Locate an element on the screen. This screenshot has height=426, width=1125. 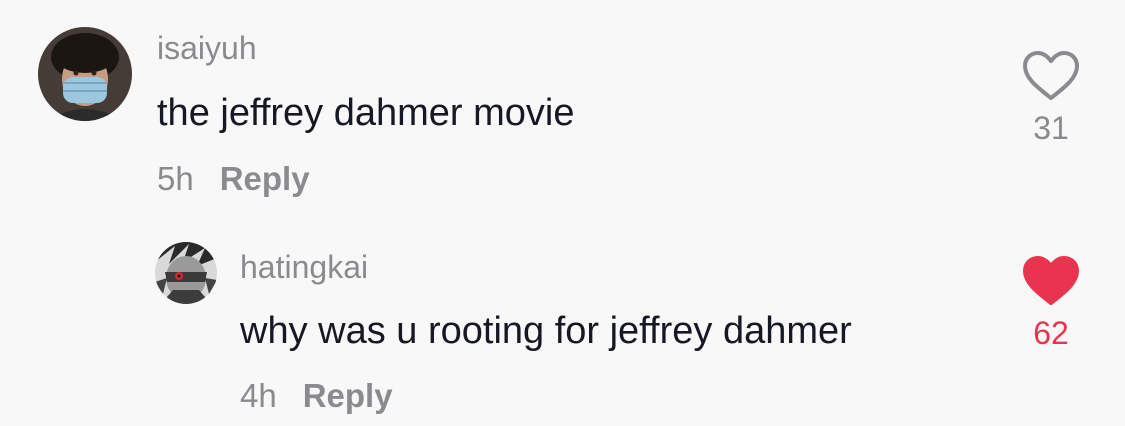
comment-username: hatingkai is located at coordinates (304, 267).